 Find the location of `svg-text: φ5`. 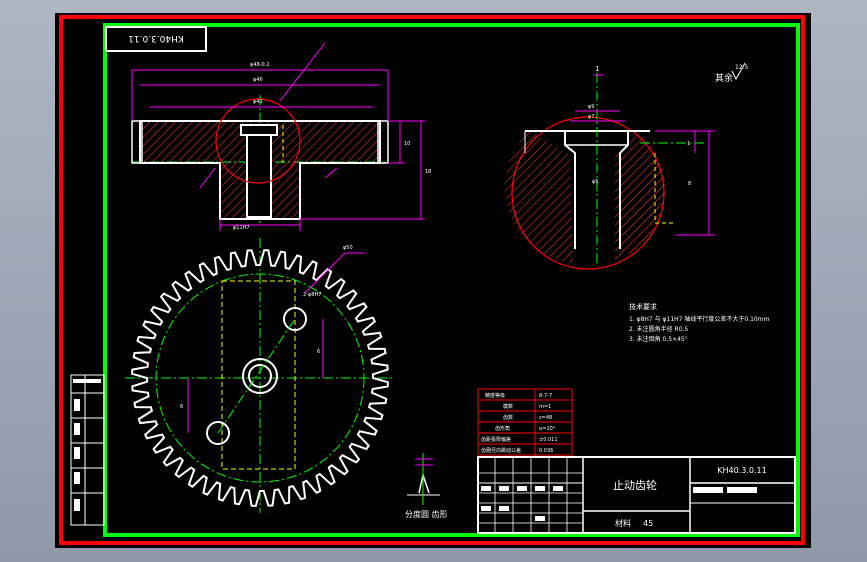

svg-text: φ5 is located at coordinates (595, 182).